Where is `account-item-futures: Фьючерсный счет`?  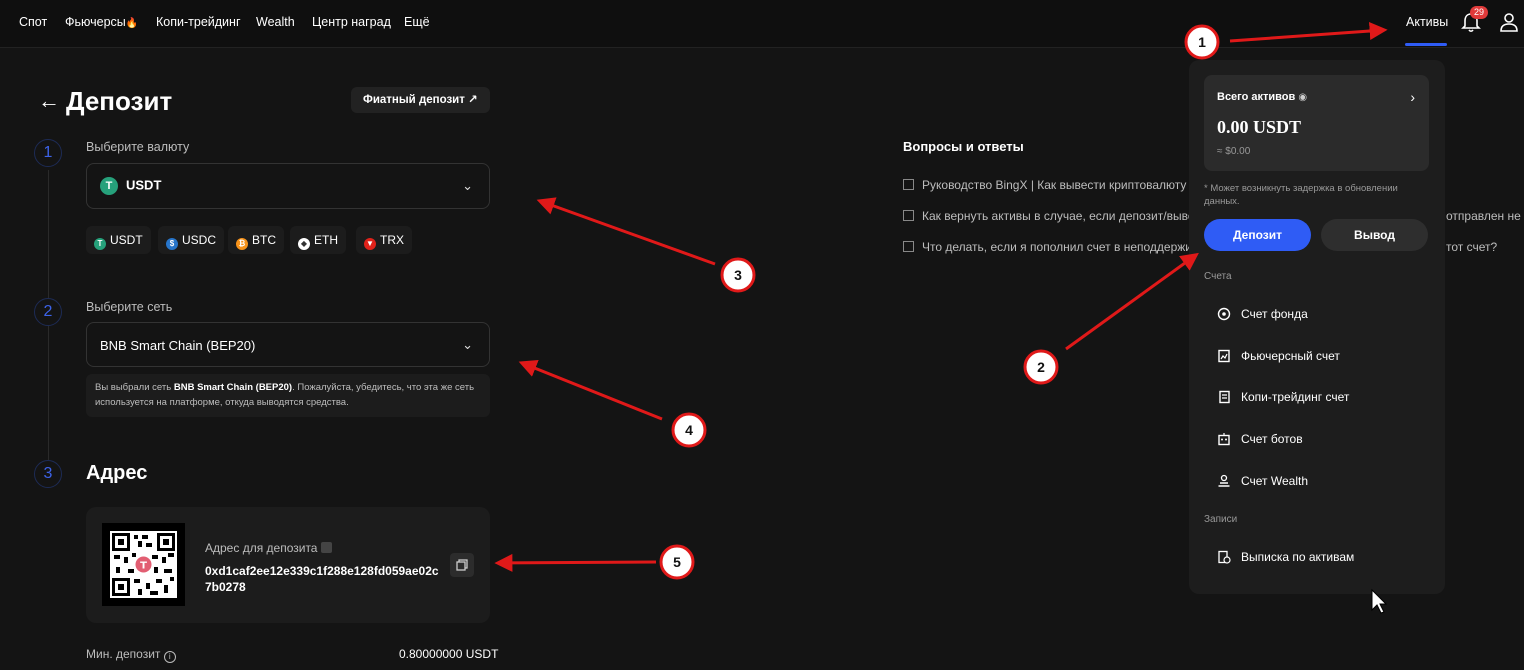 account-item-futures: Фьючерсный счет is located at coordinates (1278, 356).